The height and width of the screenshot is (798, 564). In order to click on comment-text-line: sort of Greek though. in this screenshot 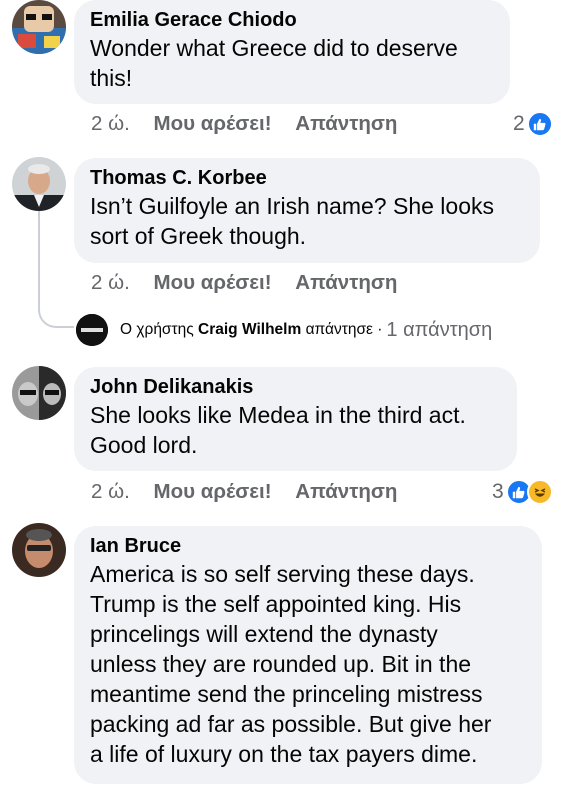, I will do `click(198, 236)`.